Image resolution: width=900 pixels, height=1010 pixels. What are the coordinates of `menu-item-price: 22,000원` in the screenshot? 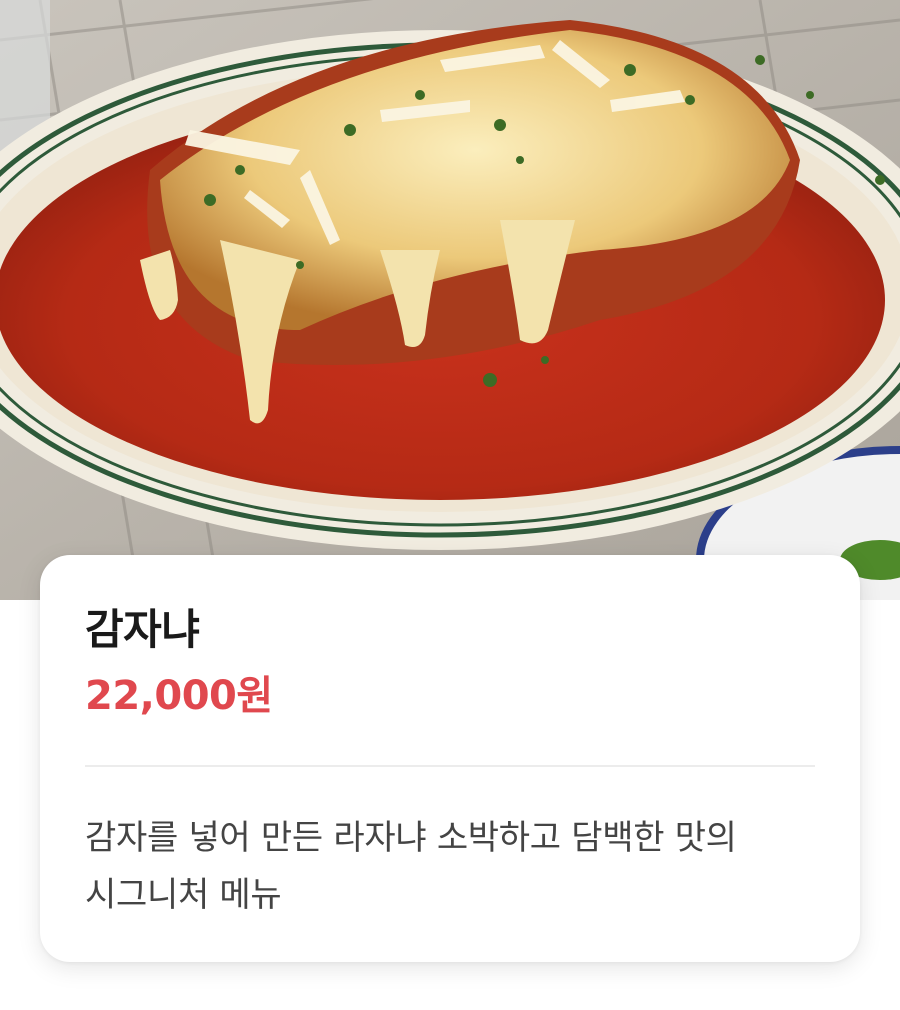 It's located at (179, 696).